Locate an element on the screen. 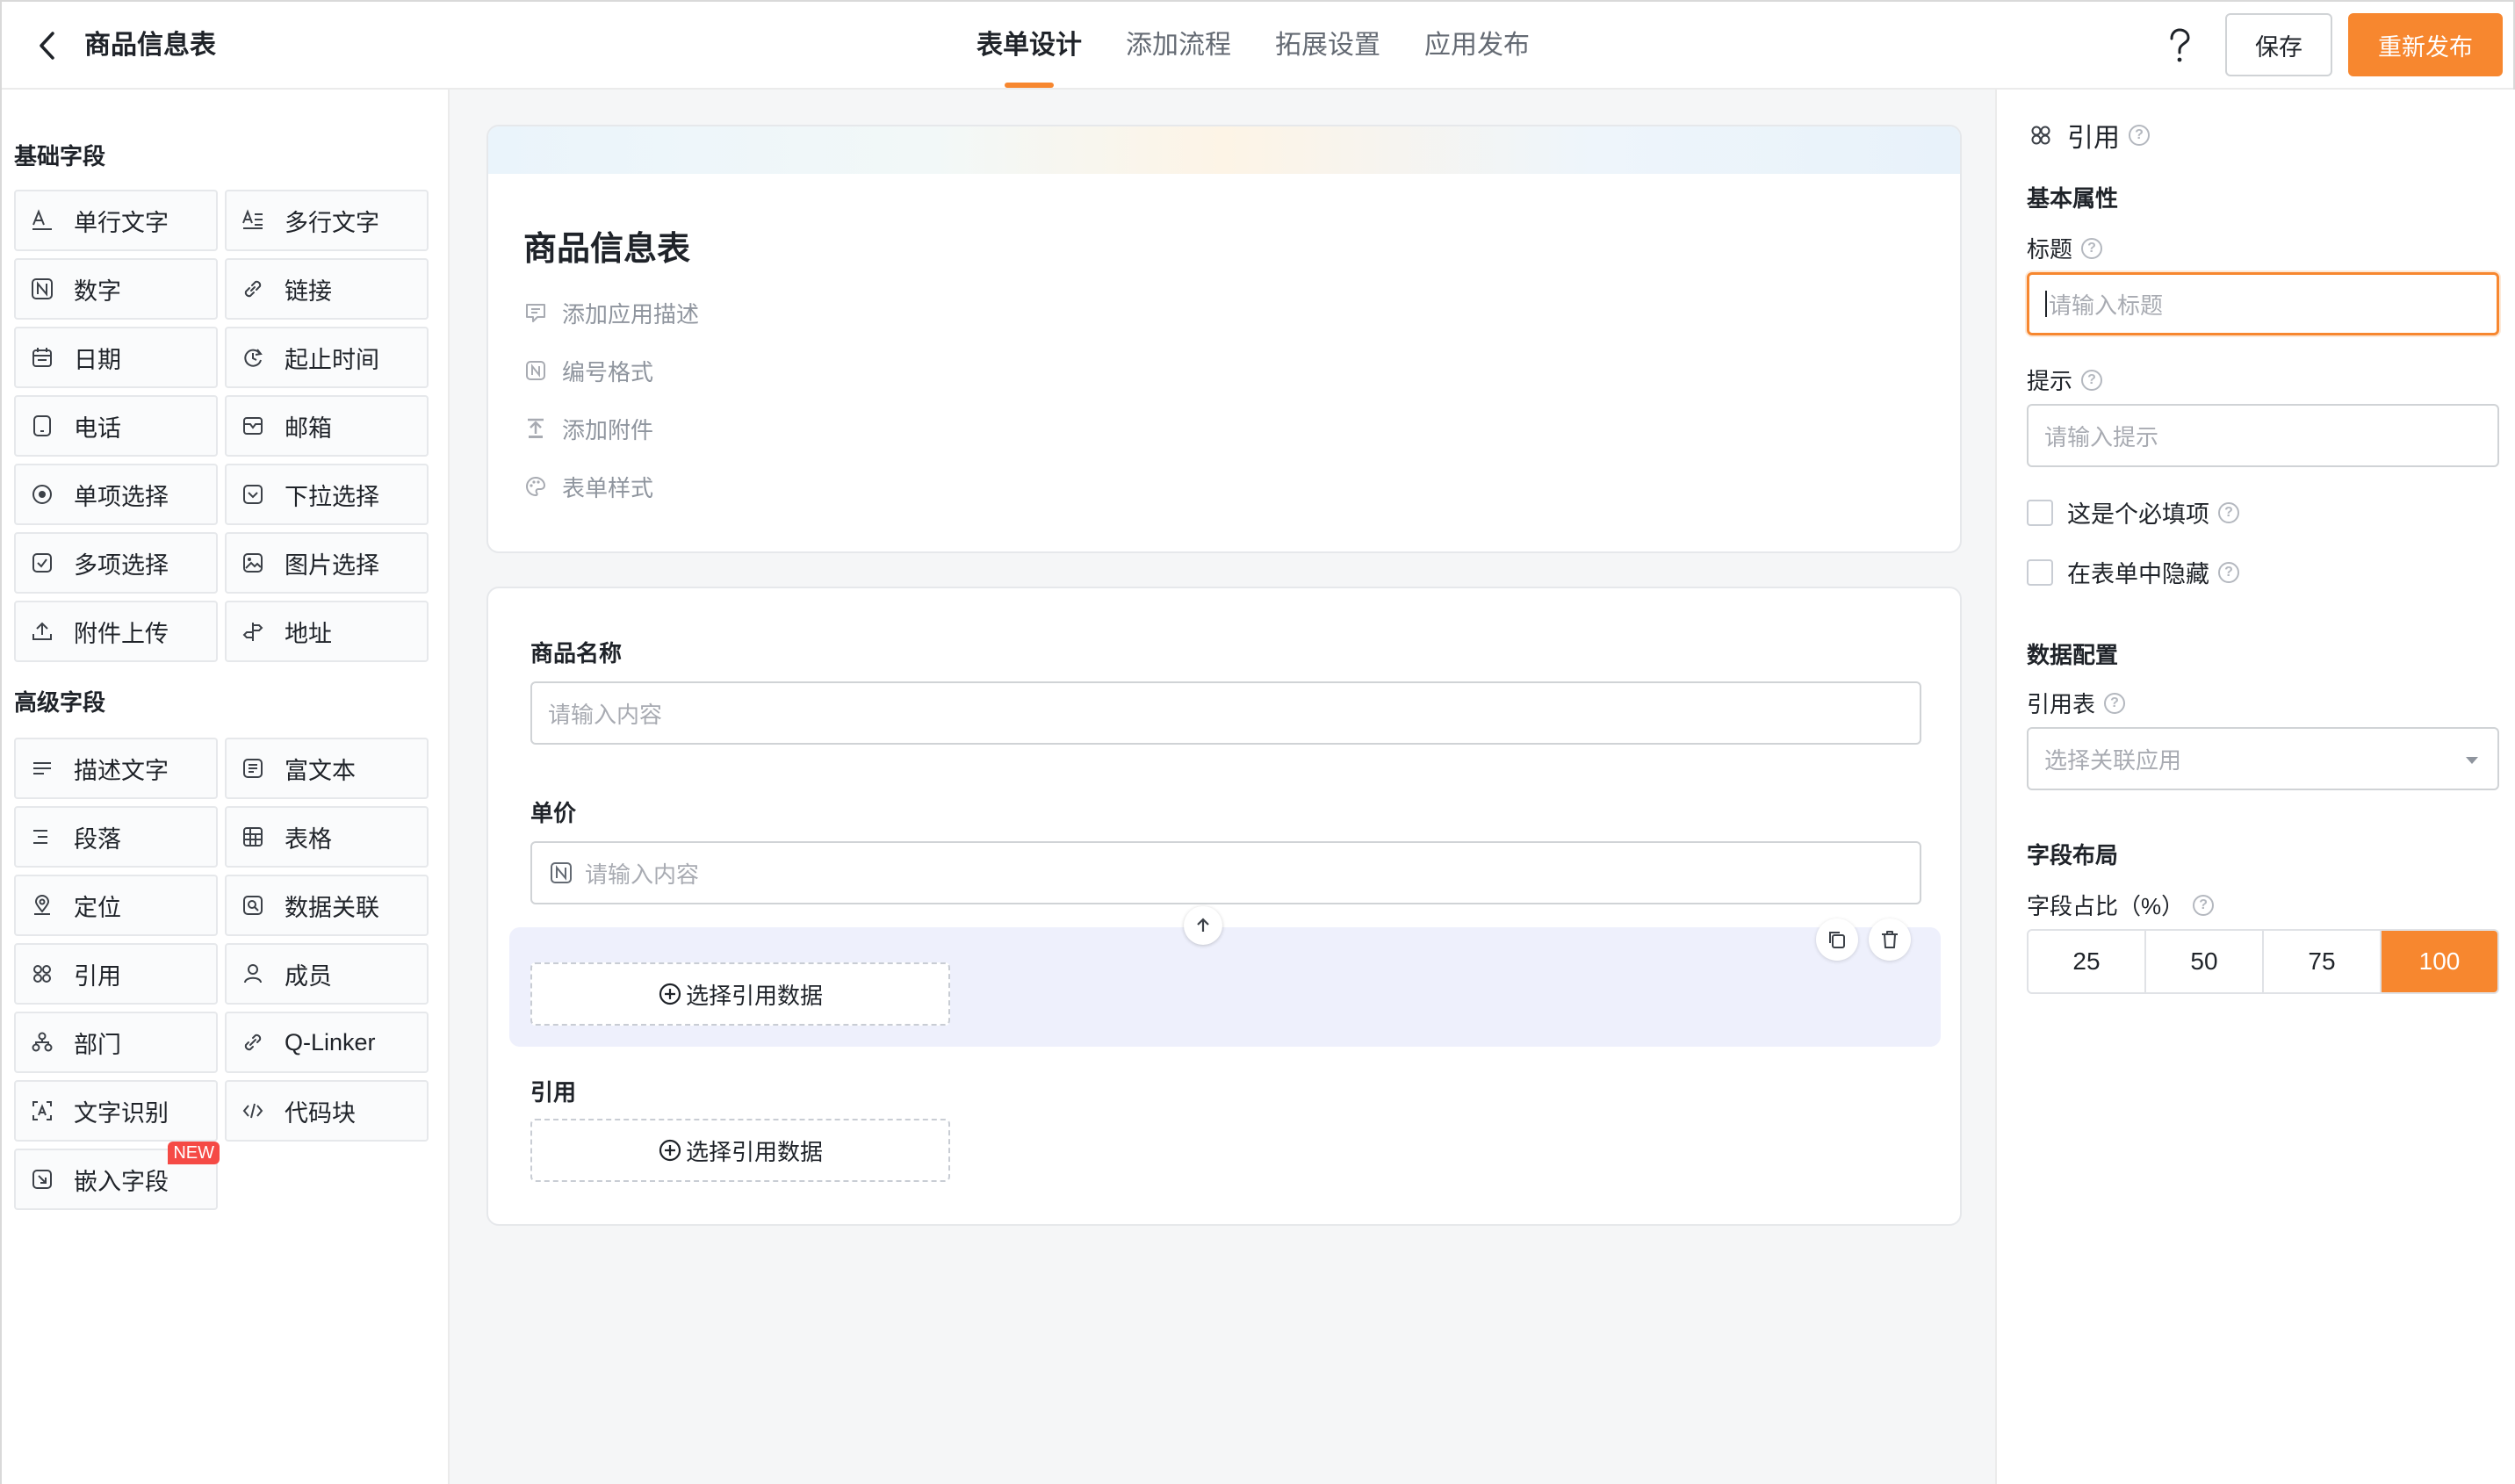 This screenshot has width=2515, height=1484. field-address: 地址 is located at coordinates (327, 631).